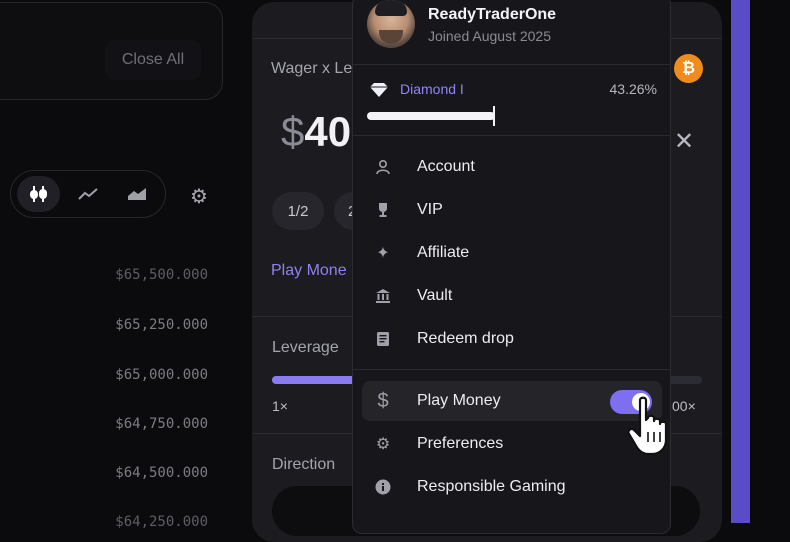 The height and width of the screenshot is (542, 790). I want to click on price-tick: $64,750.000, so click(161, 424).